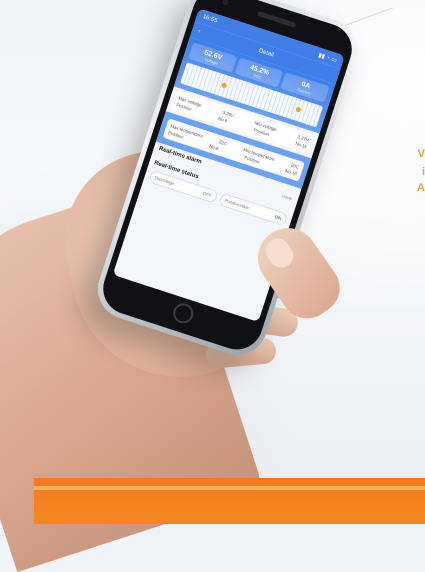 Image resolution: width=425 pixels, height=572 pixels. I want to click on max-temp-position: No.6, so click(214, 147).